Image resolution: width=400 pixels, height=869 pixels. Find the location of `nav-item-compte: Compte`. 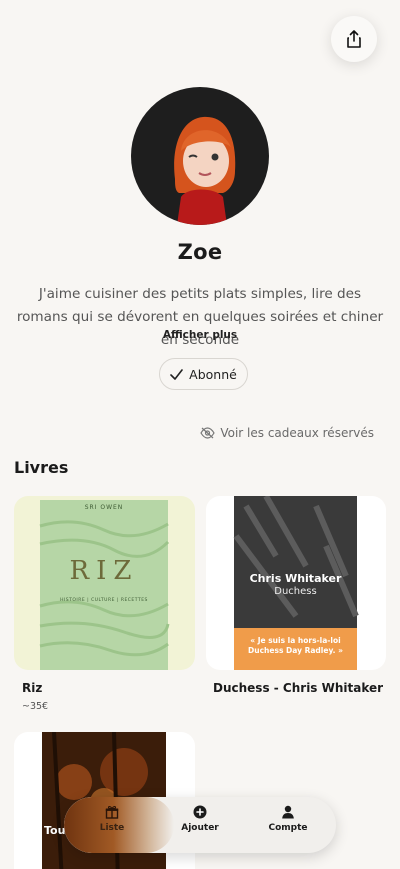

nav-item-compte: Compte is located at coordinates (288, 819).